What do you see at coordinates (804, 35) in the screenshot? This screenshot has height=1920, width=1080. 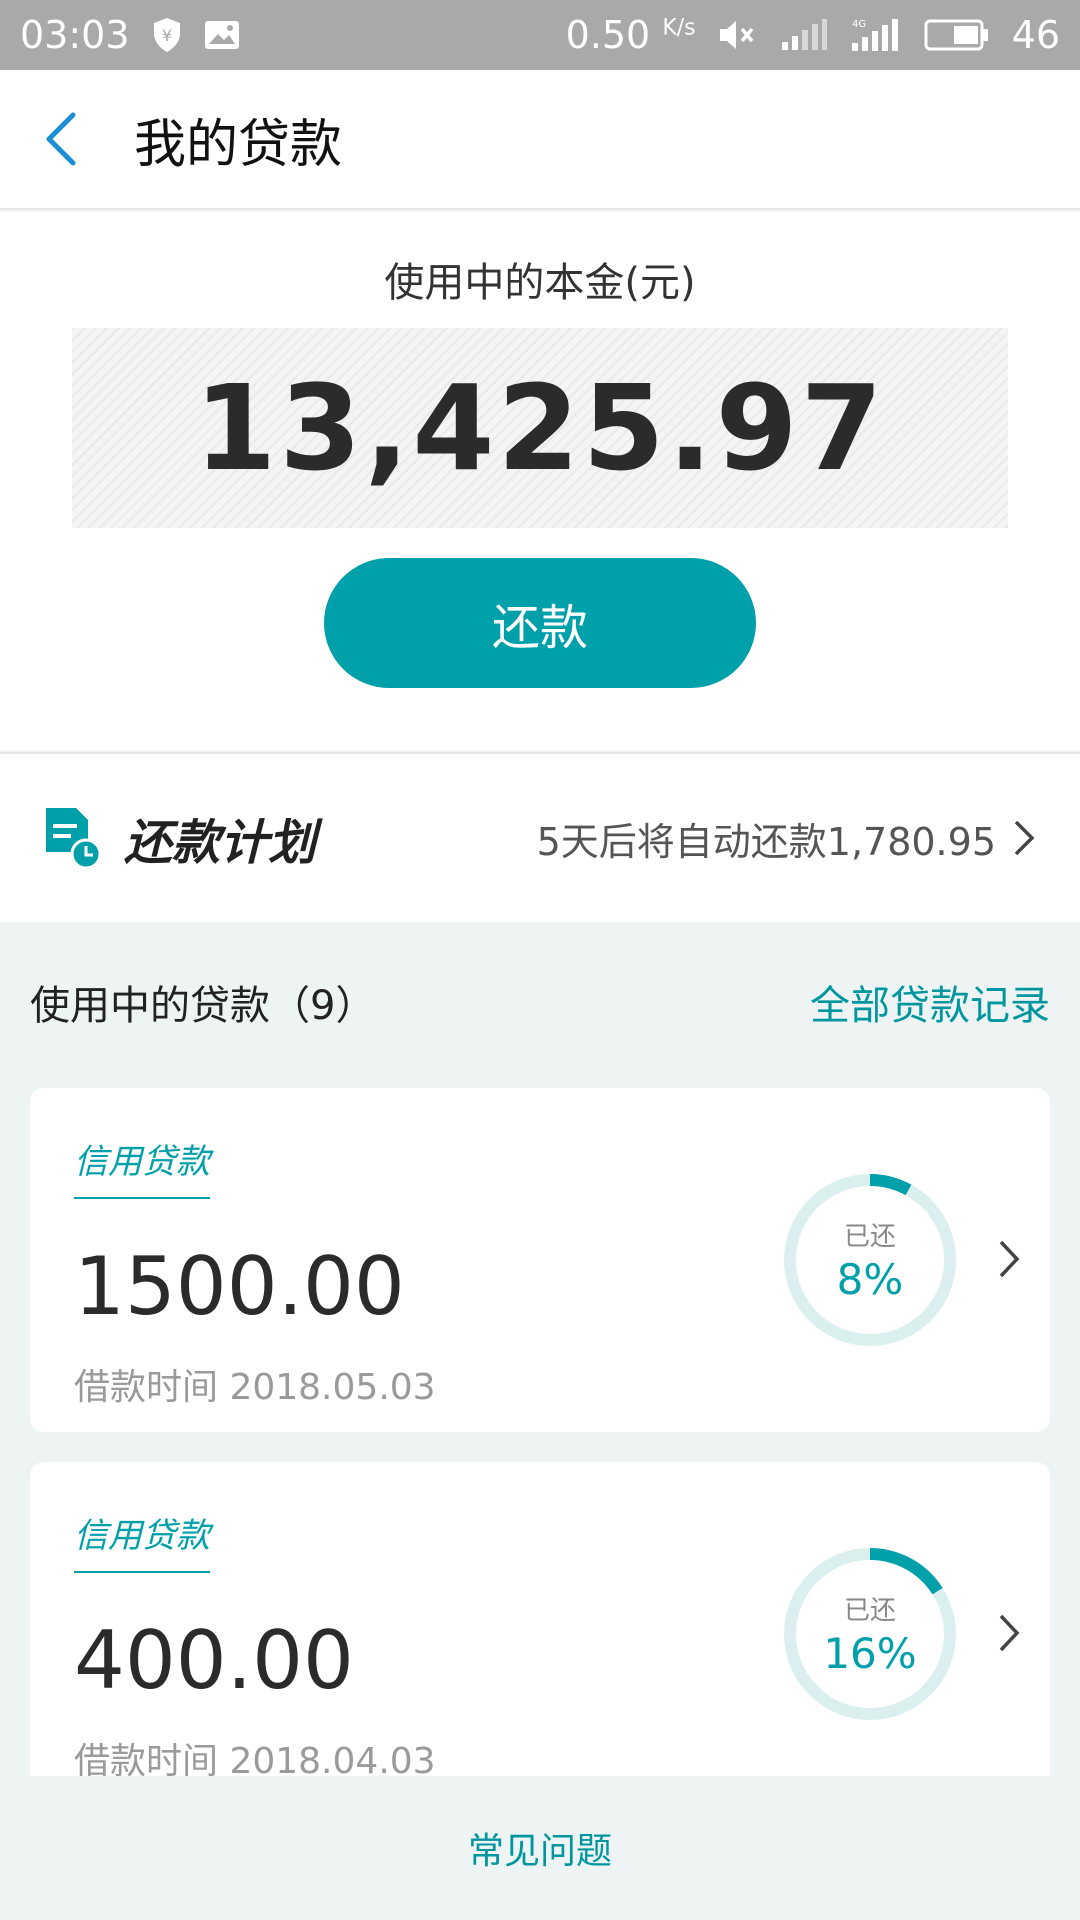 I see `signal-icon` at bounding box center [804, 35].